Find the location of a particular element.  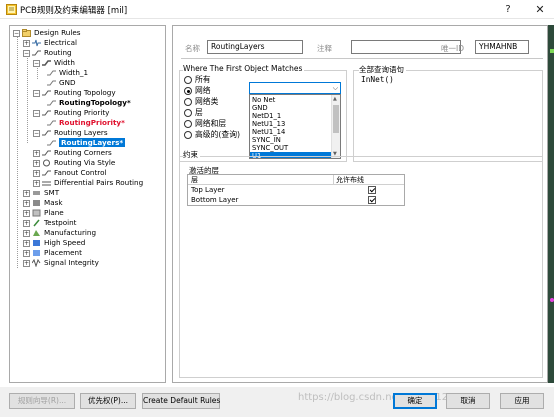

dropdown-option: SYNC_IN is located at coordinates (291, 140).